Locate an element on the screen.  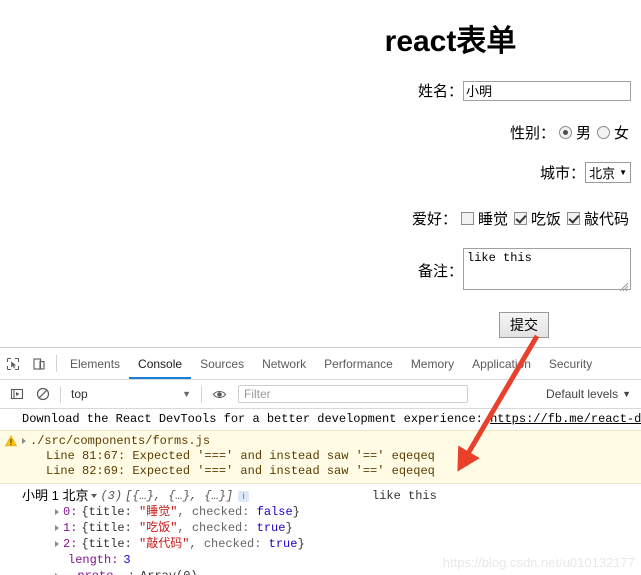
array-entry-title-2: "敲代码" is located at coordinates (164, 544).